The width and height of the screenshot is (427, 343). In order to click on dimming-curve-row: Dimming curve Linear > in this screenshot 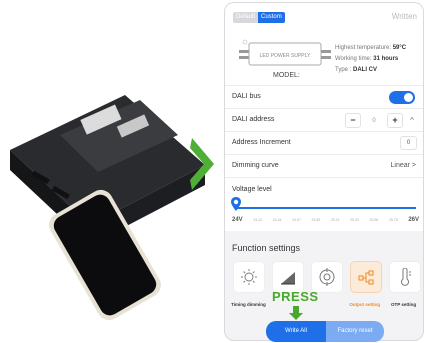, I will do `click(324, 165)`.